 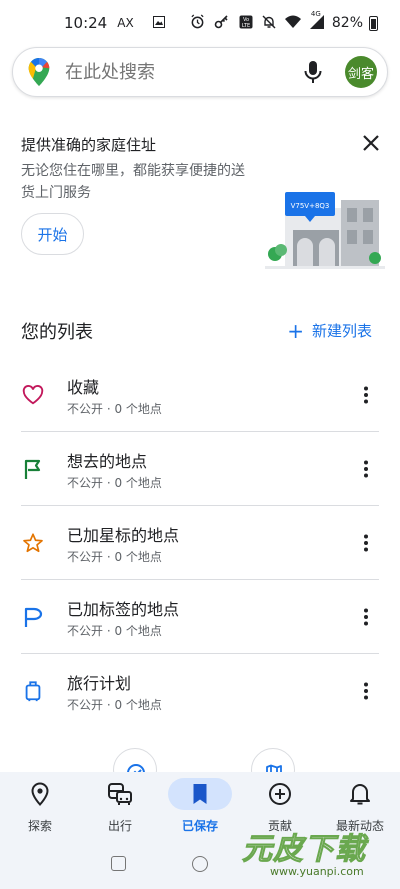 I want to click on nav-saved: 已保存, so click(x=200, y=806).